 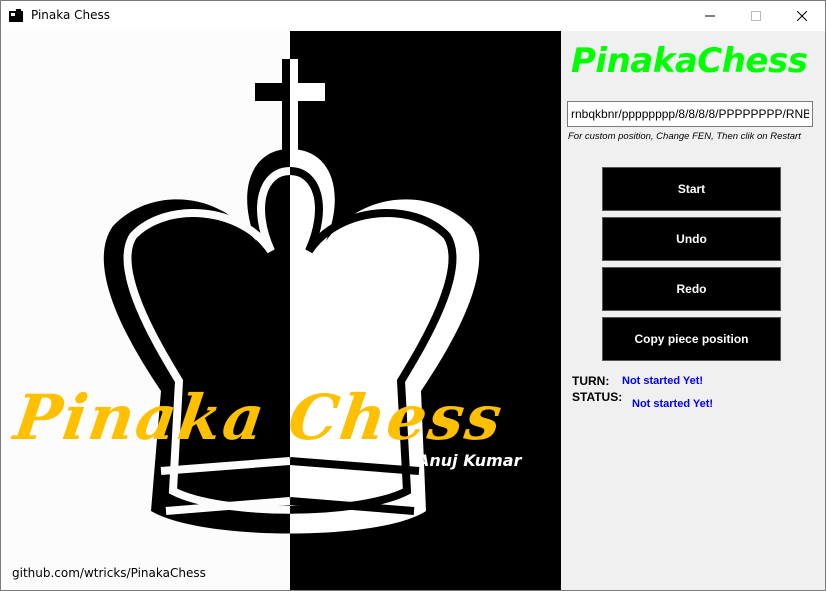 What do you see at coordinates (691, 339) in the screenshot?
I see `copy-position-button: Copy piece position` at bounding box center [691, 339].